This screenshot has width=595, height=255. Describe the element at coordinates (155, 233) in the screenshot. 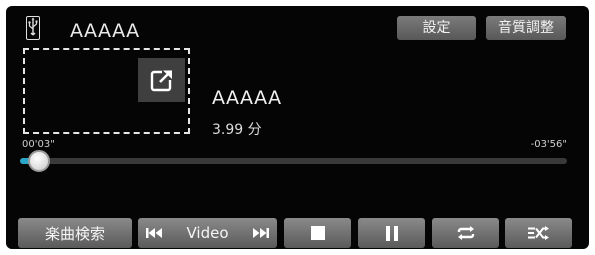

I see `previous-track-icon` at that location.